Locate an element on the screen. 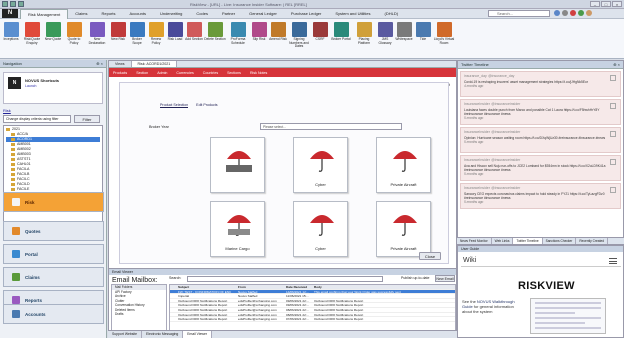 Image resolution: width=624 pixels, height=338 pixels. right-tab: Web Links is located at coordinates (503, 241).